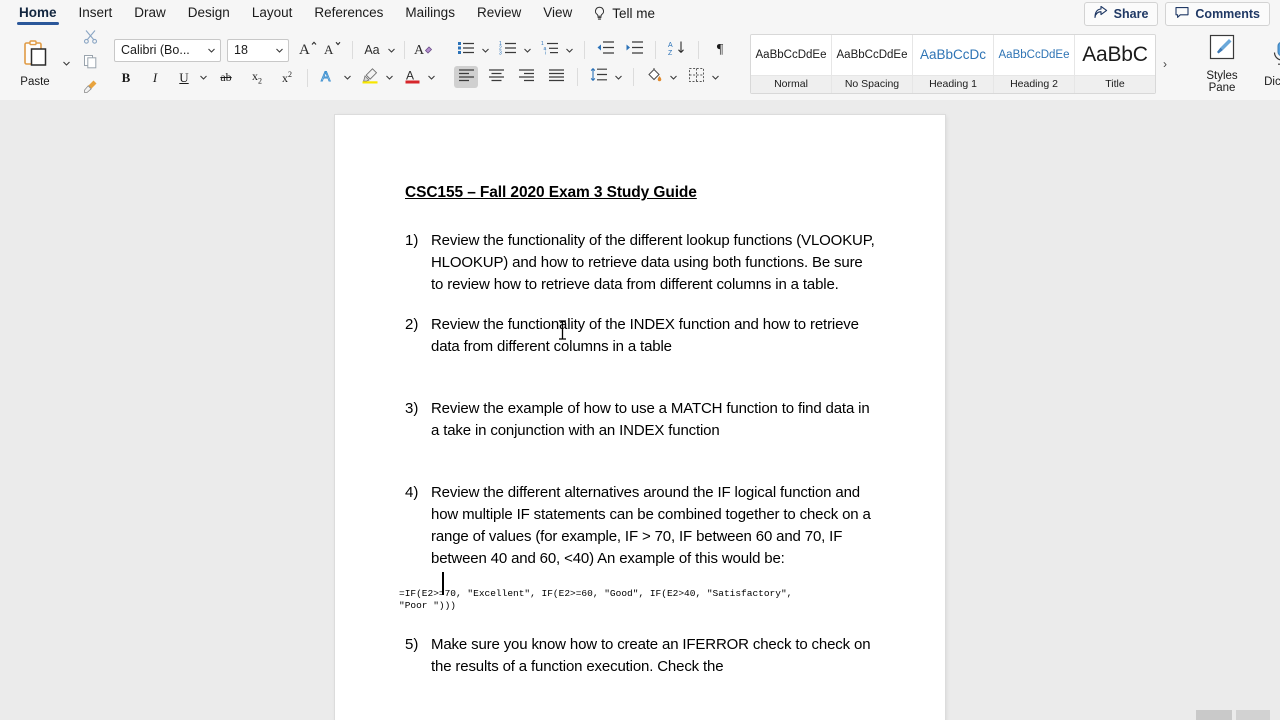  I want to click on tab-view: View, so click(557, 14).